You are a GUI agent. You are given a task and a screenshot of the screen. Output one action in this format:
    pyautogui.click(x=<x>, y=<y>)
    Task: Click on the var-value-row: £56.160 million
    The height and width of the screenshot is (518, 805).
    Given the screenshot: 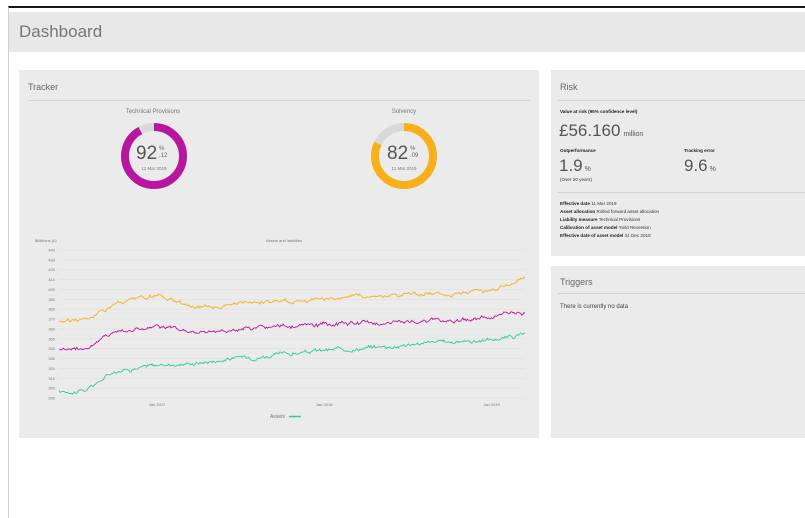 What is the action you would take?
    pyautogui.click(x=601, y=131)
    